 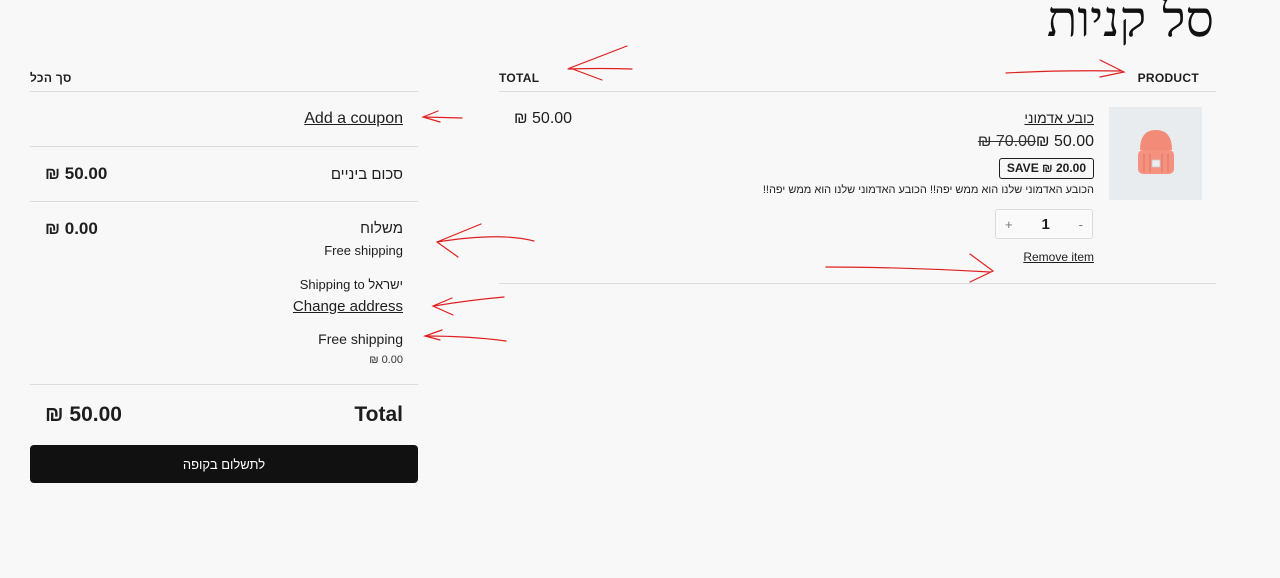 I want to click on product-image, so click(x=1155, y=153).